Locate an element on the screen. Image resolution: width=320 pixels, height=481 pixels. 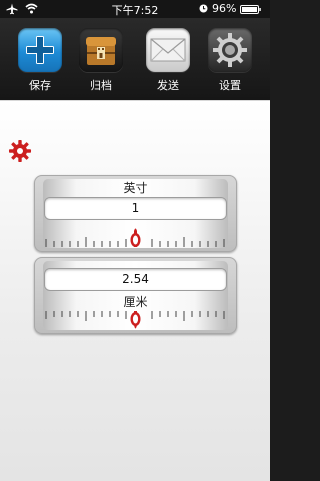
inch-ruler is located at coordinates (135, 237).